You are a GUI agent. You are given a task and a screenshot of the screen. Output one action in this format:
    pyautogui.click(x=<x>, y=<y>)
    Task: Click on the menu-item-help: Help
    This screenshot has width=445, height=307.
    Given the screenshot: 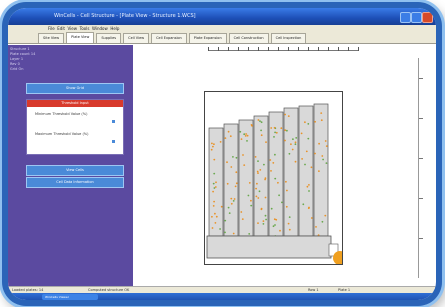 What is the action you would take?
    pyautogui.click(x=114, y=28)
    